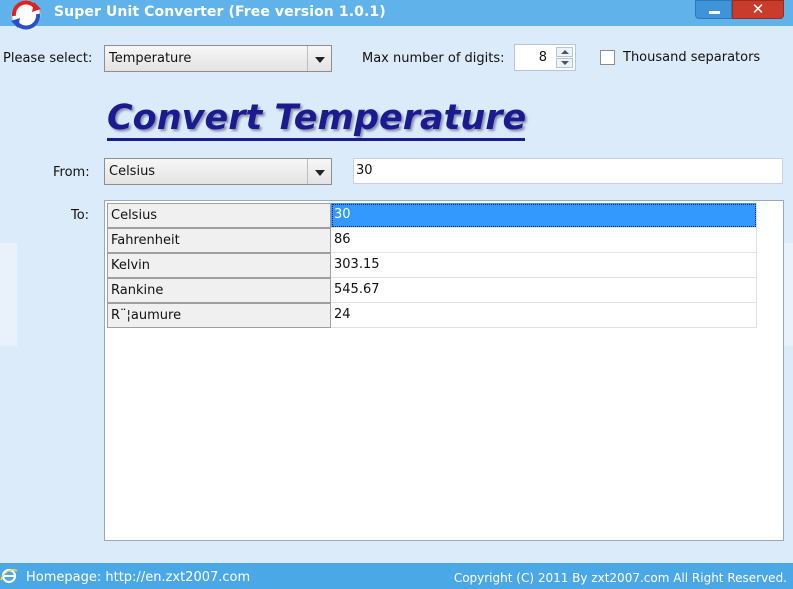 The height and width of the screenshot is (589, 793). Describe the element at coordinates (8, 294) in the screenshot. I see `left-edge-panel` at that location.